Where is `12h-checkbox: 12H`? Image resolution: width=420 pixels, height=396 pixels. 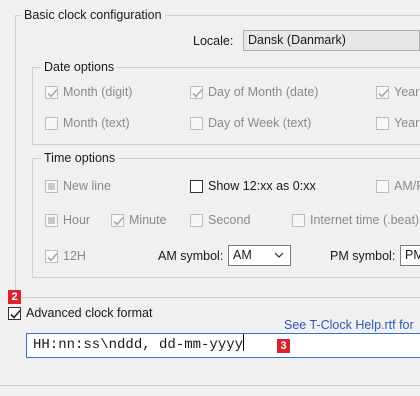
12h-checkbox: 12H is located at coordinates (65, 256).